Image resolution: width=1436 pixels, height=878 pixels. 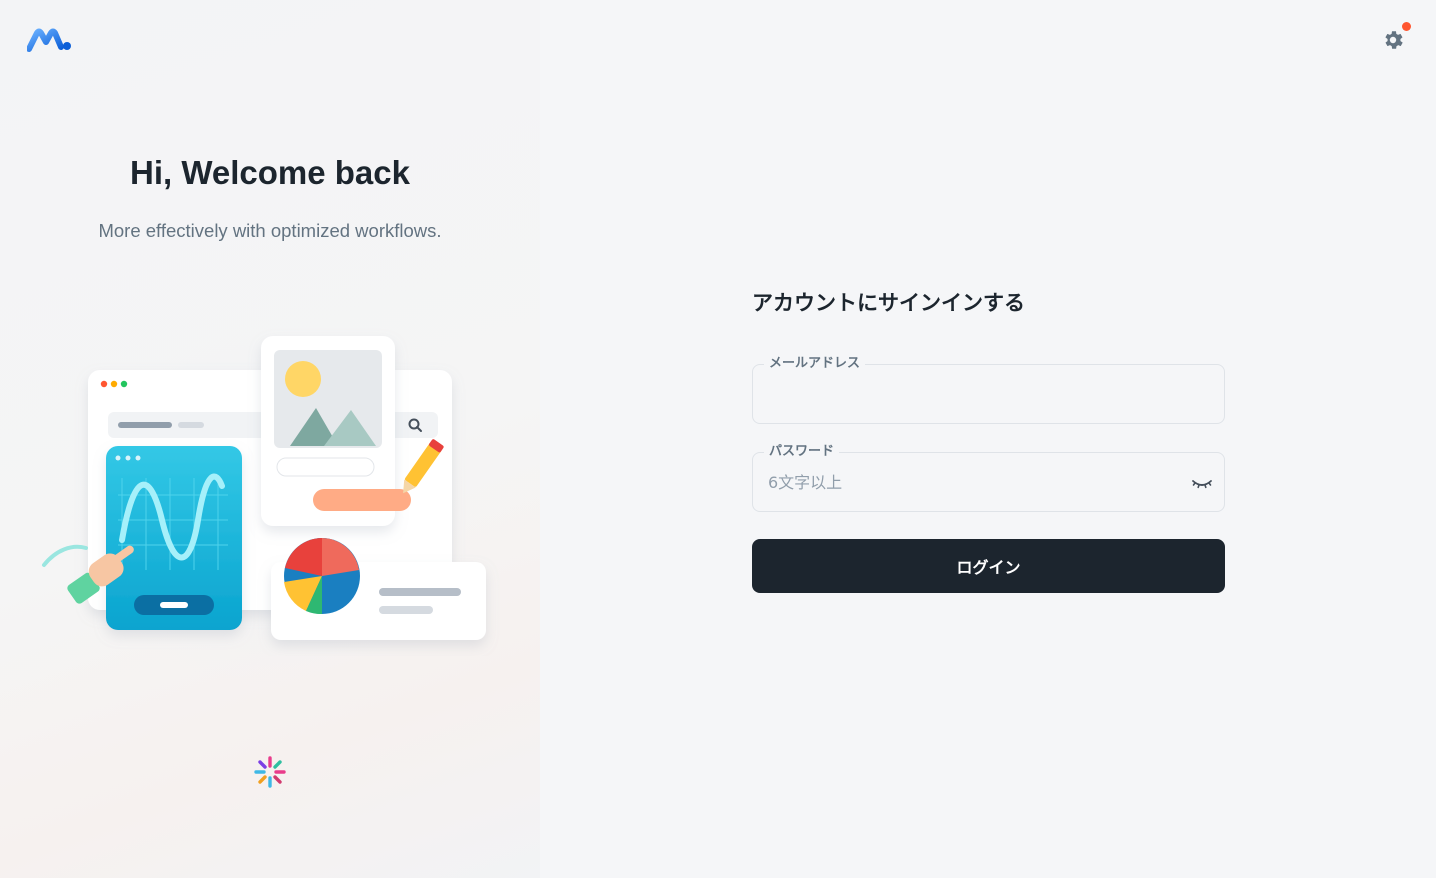 I want to click on password-field: パスワード, so click(x=988, y=478).